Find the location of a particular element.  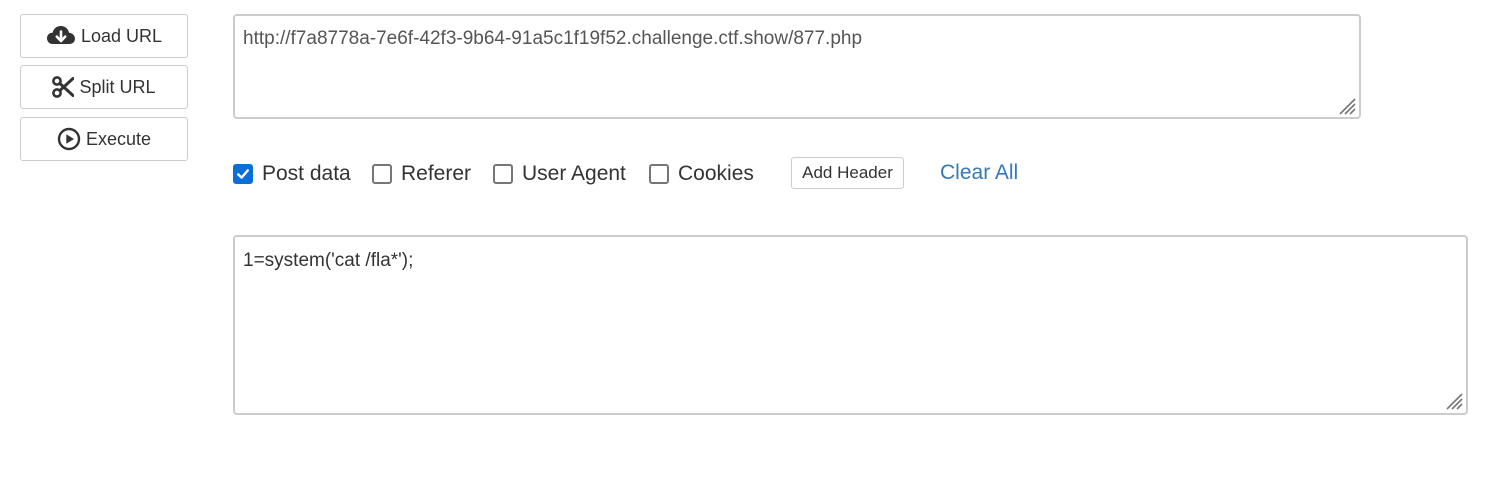

checkmark-icon is located at coordinates (243, 174).